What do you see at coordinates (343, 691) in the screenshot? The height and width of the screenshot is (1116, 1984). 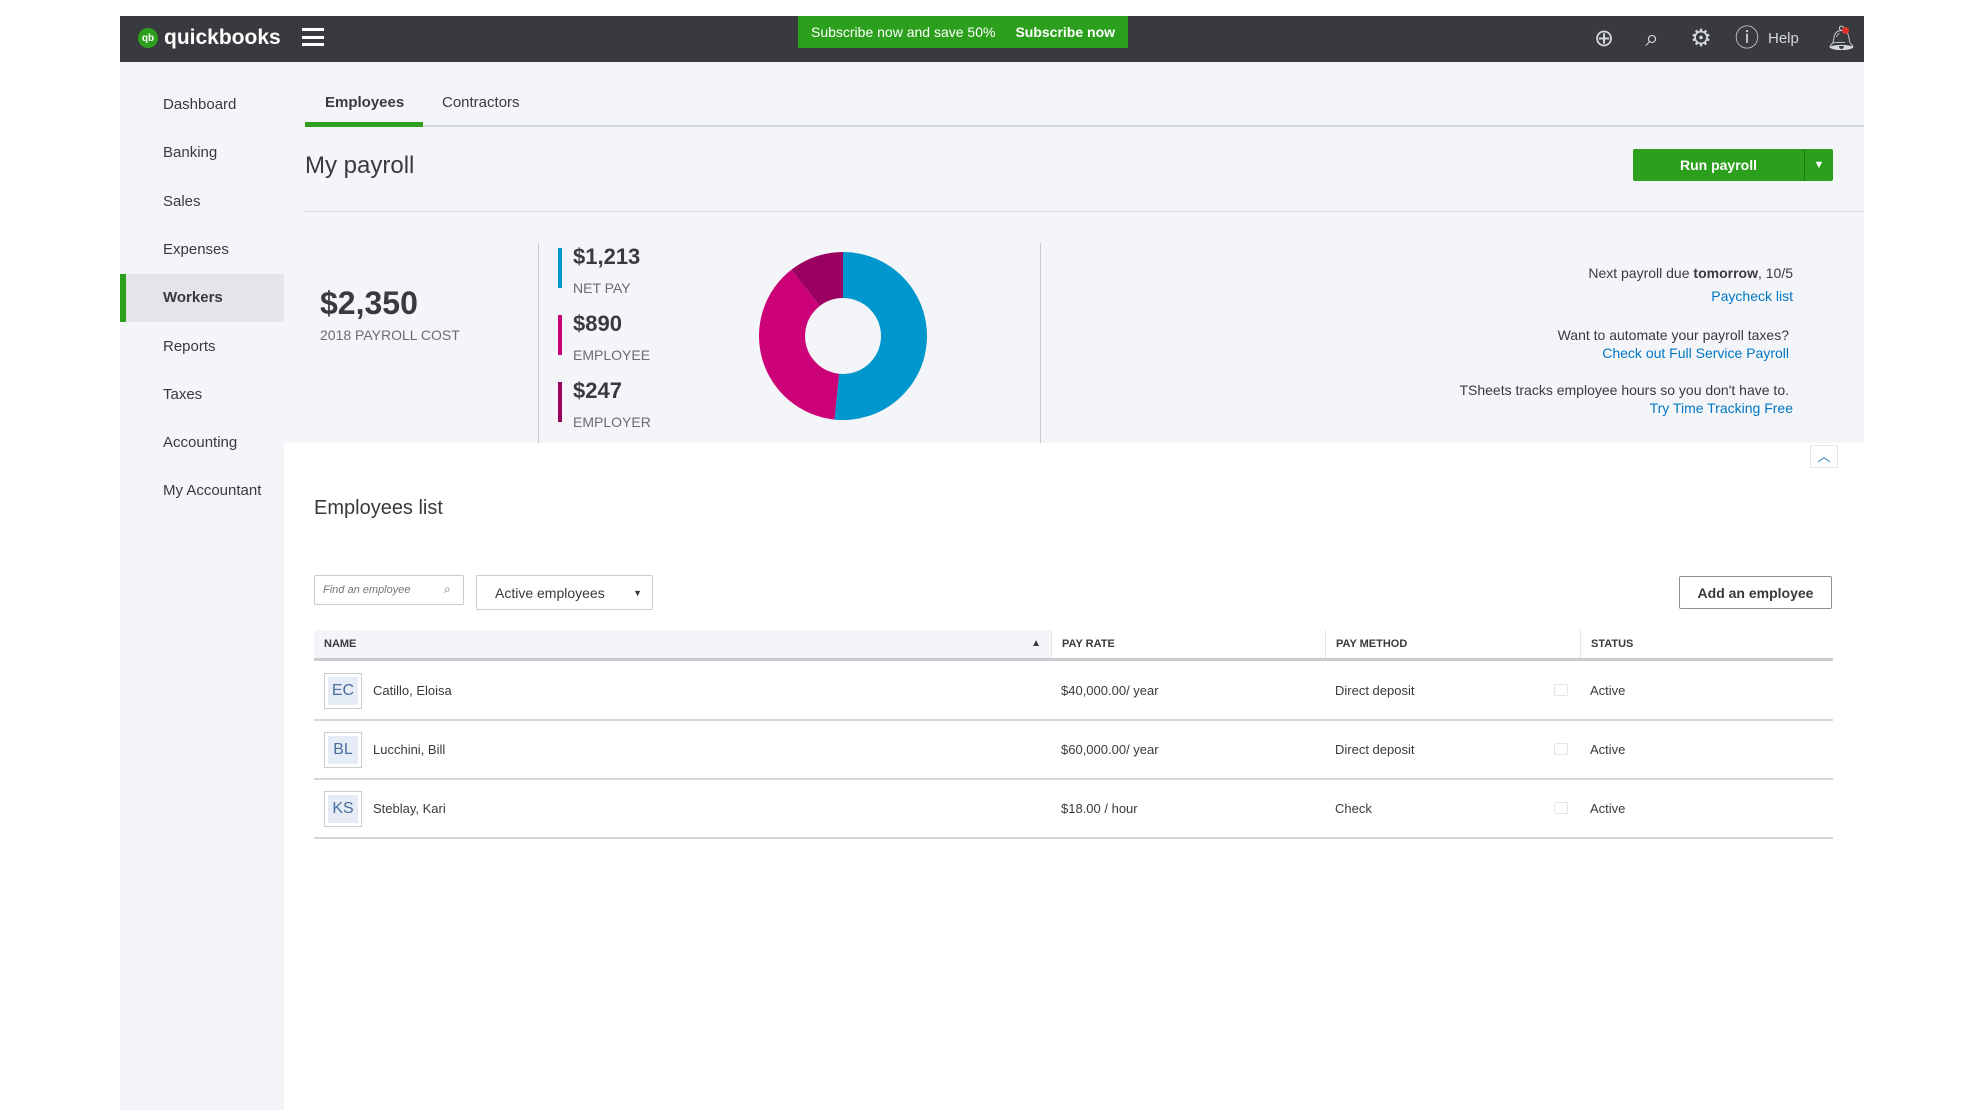 I see `avatar: EC` at bounding box center [343, 691].